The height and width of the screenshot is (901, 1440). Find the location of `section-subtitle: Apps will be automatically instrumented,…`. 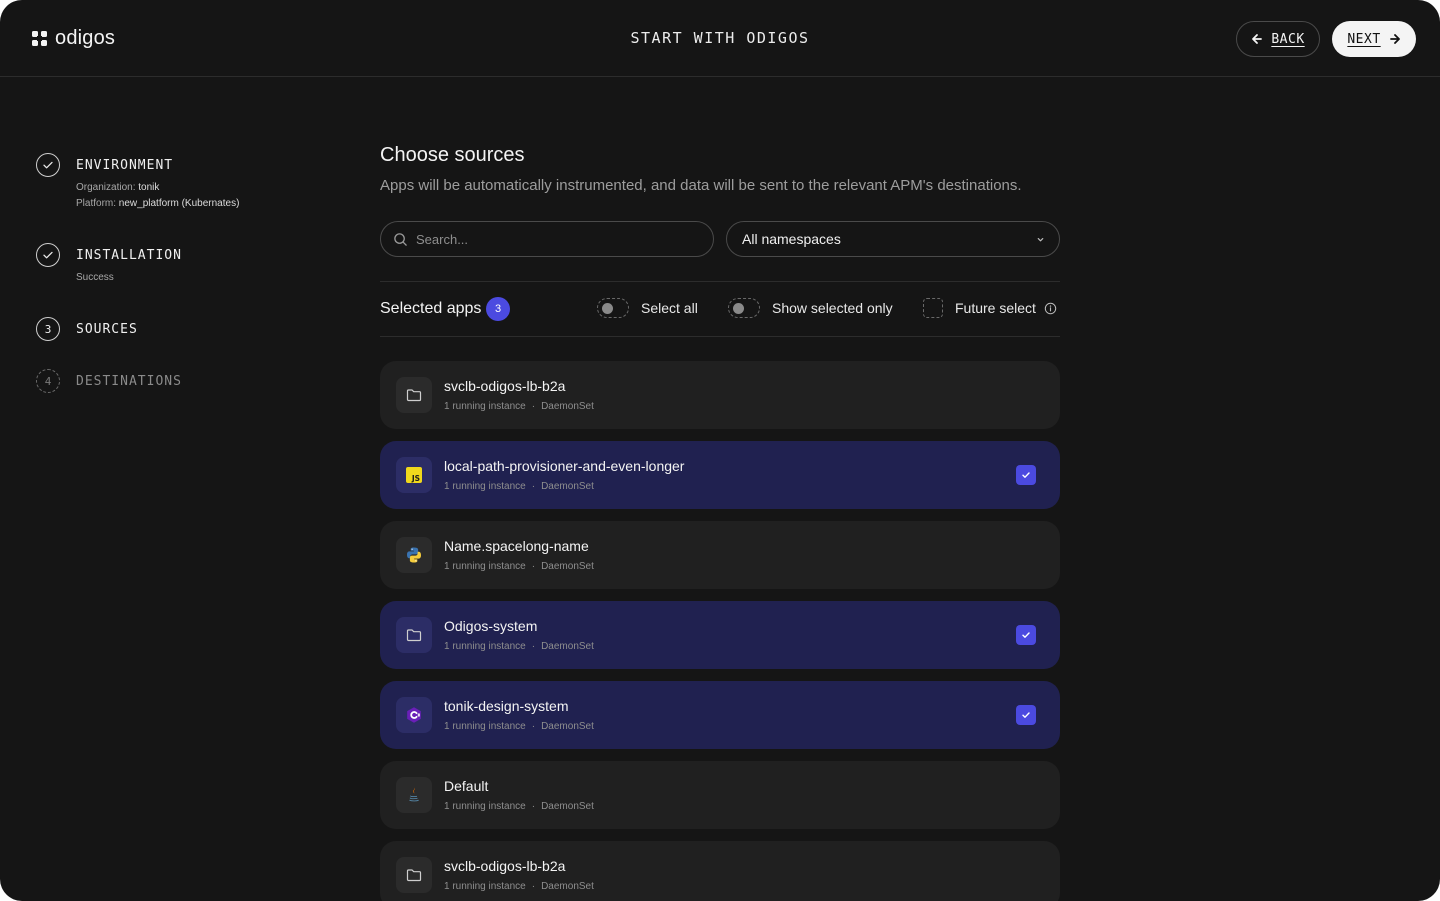

section-subtitle: Apps will be automatically instrumented,… is located at coordinates (701, 185).